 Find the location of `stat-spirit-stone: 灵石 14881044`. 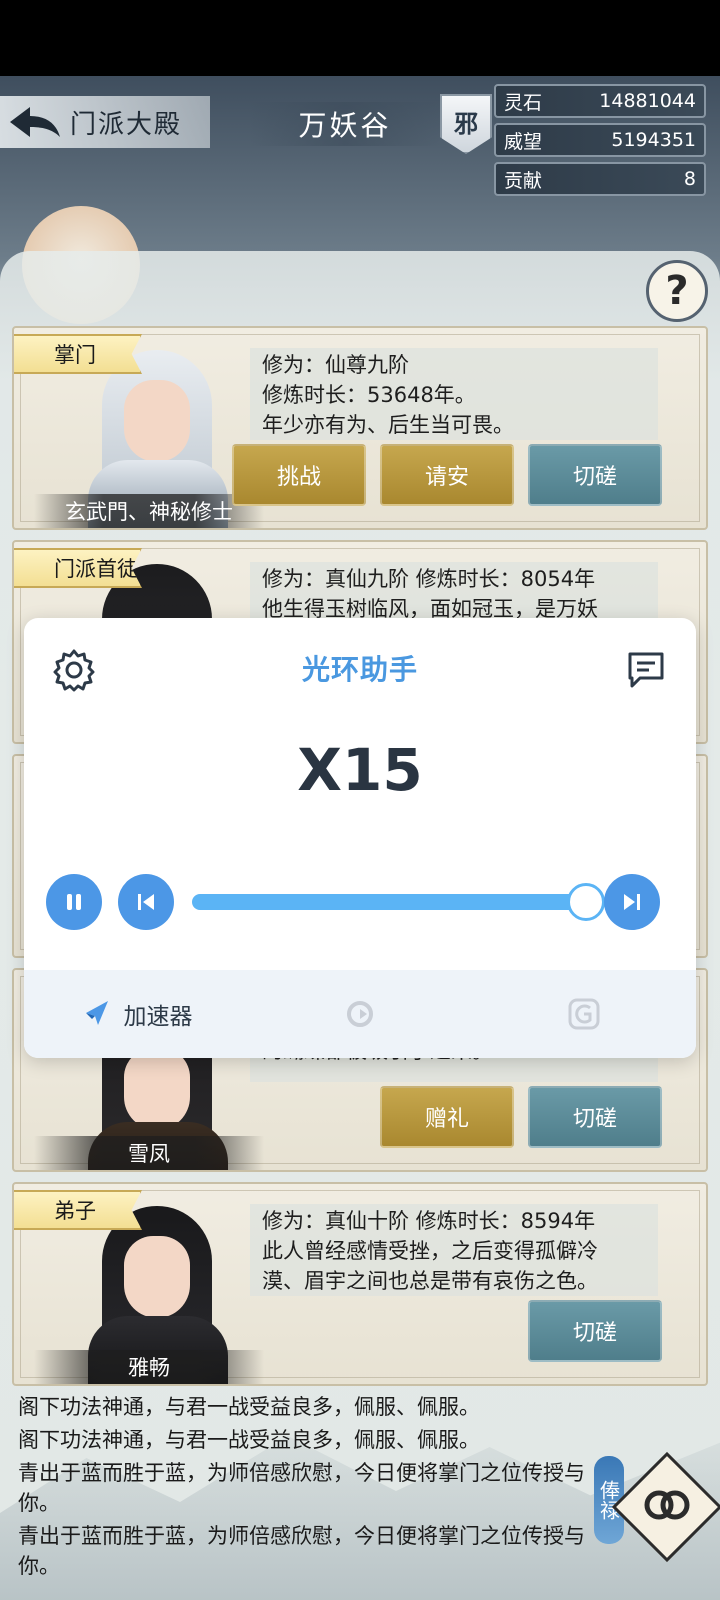

stat-spirit-stone: 灵石 14881044 is located at coordinates (600, 101).